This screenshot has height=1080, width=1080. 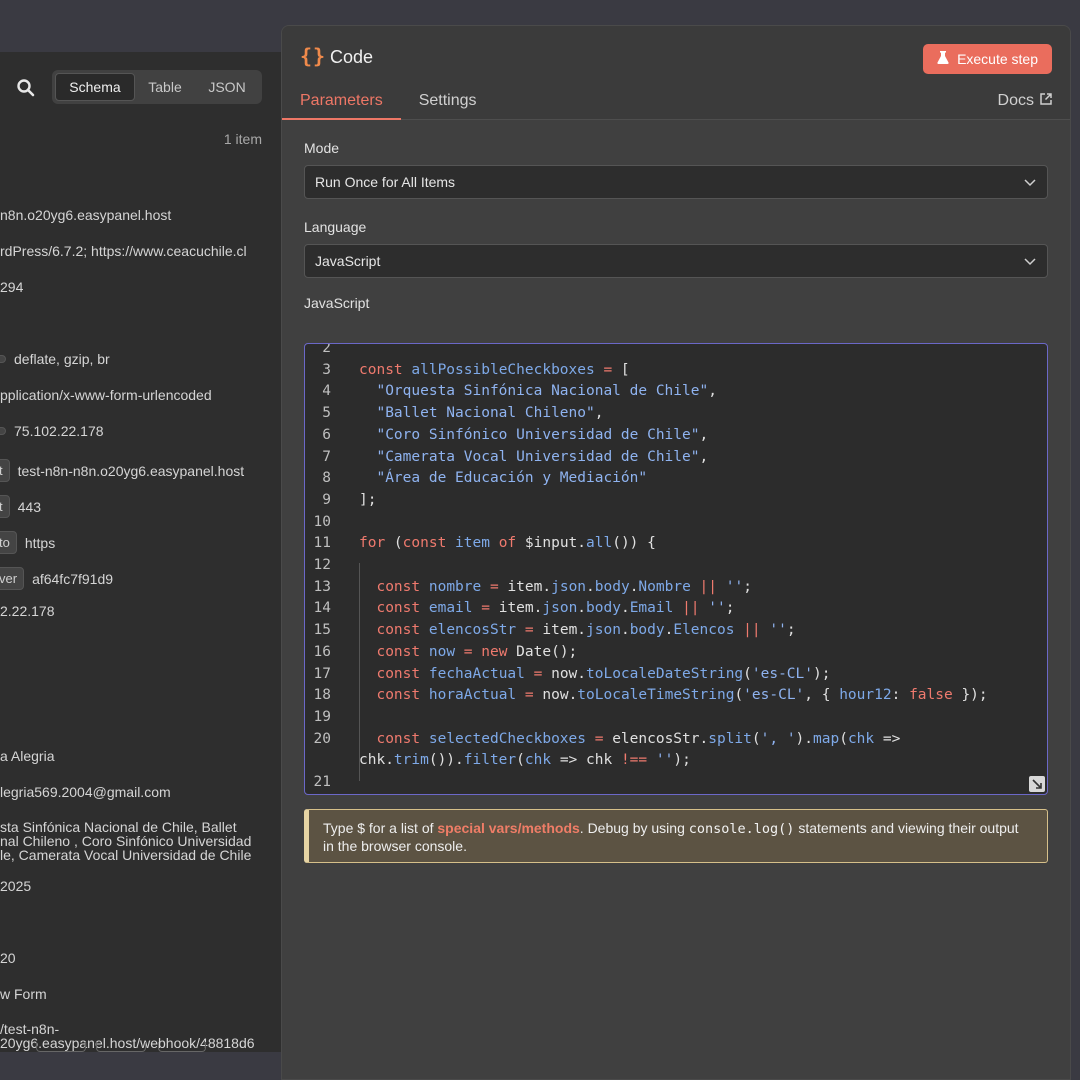 What do you see at coordinates (326, 391) in the screenshot?
I see `line-number: 4` at bounding box center [326, 391].